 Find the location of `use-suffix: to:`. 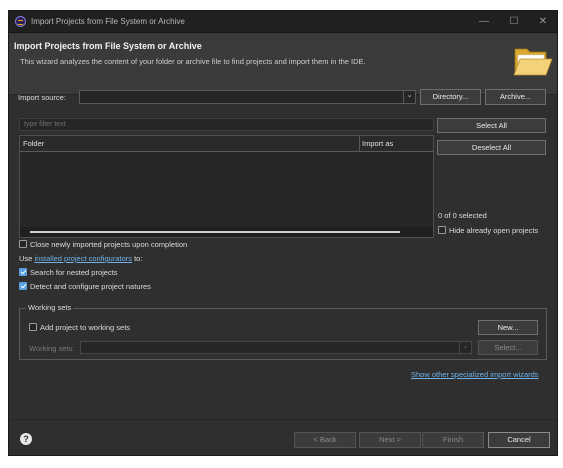

use-suffix: to: is located at coordinates (138, 258).